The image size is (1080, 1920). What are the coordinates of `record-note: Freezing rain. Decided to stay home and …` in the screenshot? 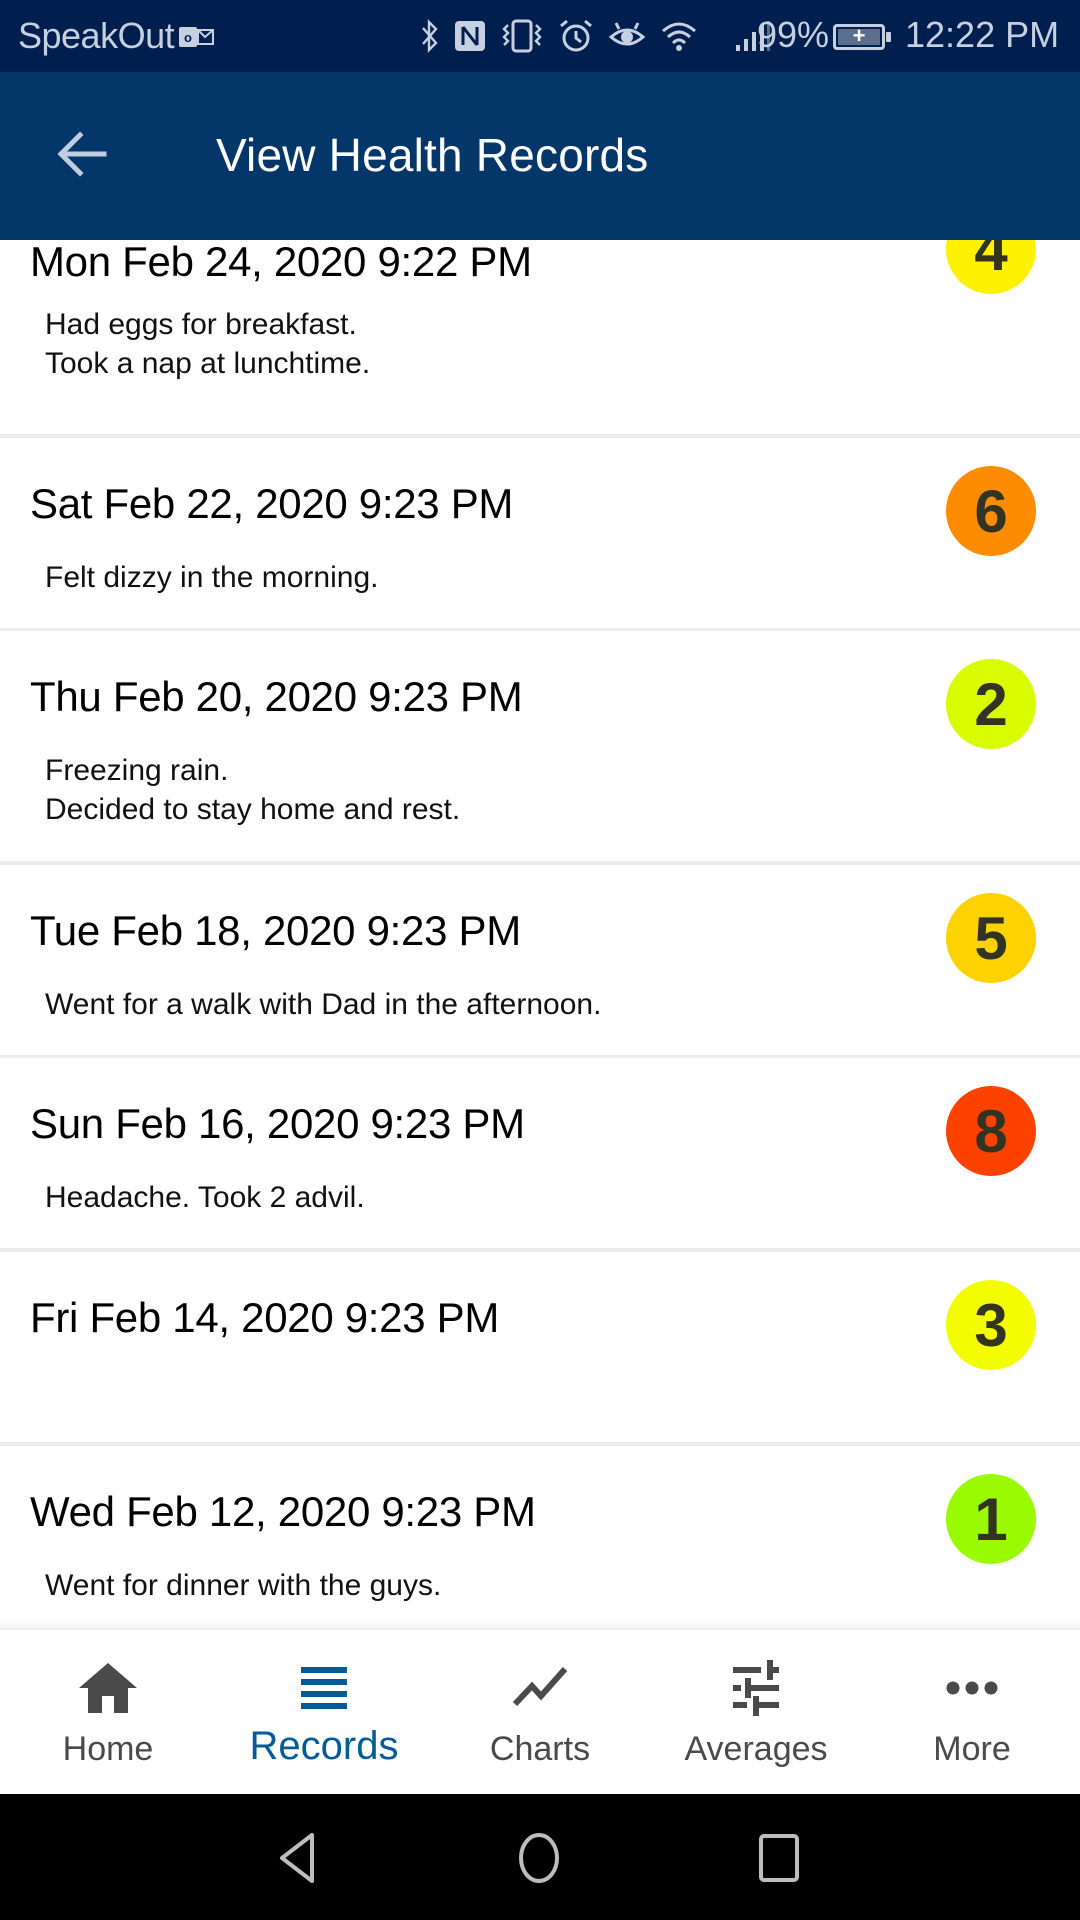 It's located at (253, 790).